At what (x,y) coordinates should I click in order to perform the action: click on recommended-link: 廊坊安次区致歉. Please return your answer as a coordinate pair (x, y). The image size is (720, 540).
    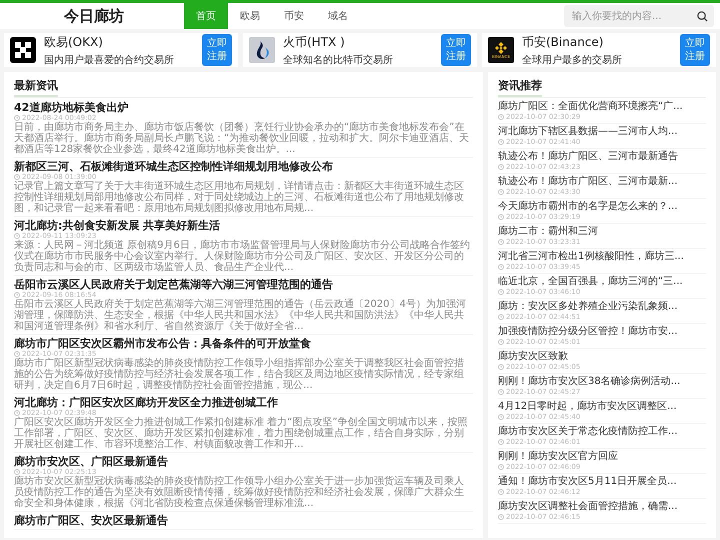
    Looking at the image, I should click on (602, 357).